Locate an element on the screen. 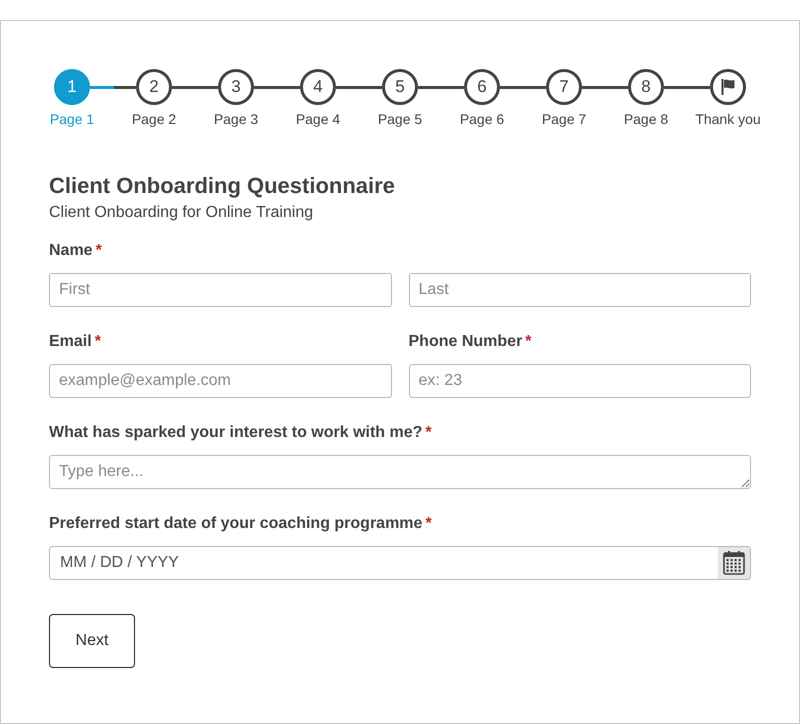 This screenshot has height=725, width=800. step-label: Page 4 is located at coordinates (318, 119).